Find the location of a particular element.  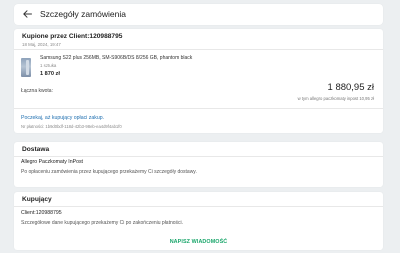

order-date: 18 Maj, 2024, 19:47 is located at coordinates (41, 44).